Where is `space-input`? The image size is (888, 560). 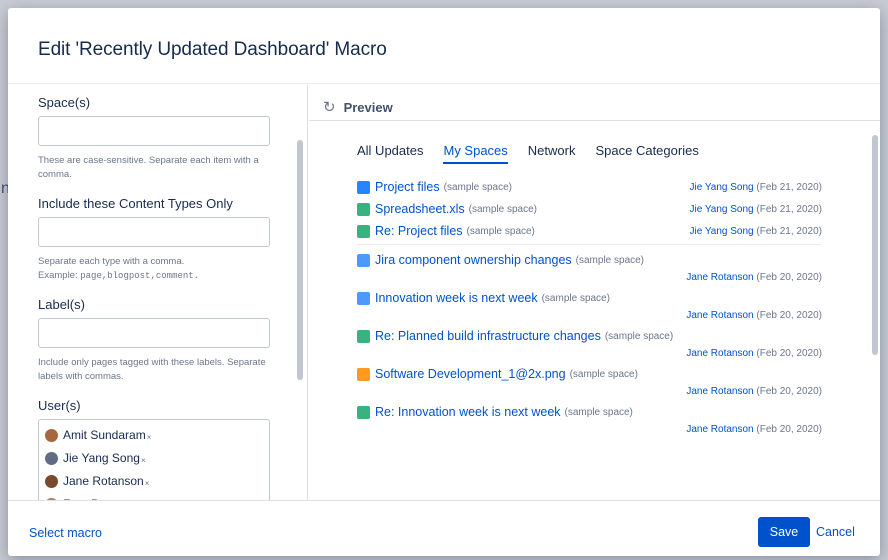
space-input is located at coordinates (154, 131).